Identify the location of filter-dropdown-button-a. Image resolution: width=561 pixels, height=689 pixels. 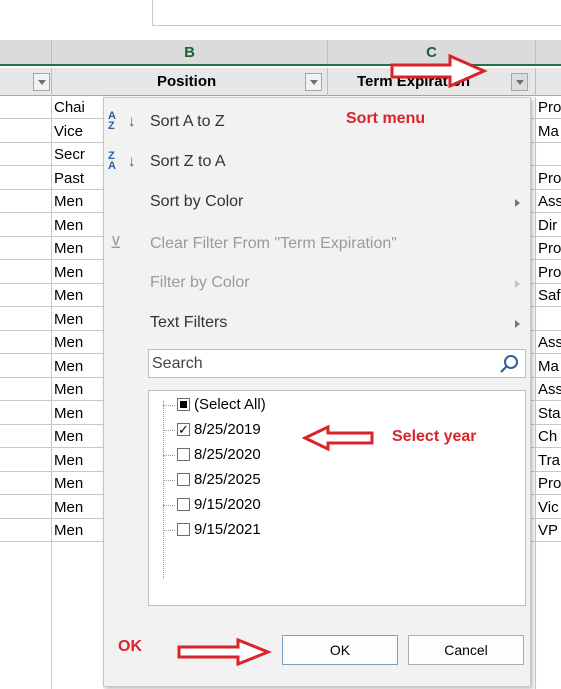
(41, 82).